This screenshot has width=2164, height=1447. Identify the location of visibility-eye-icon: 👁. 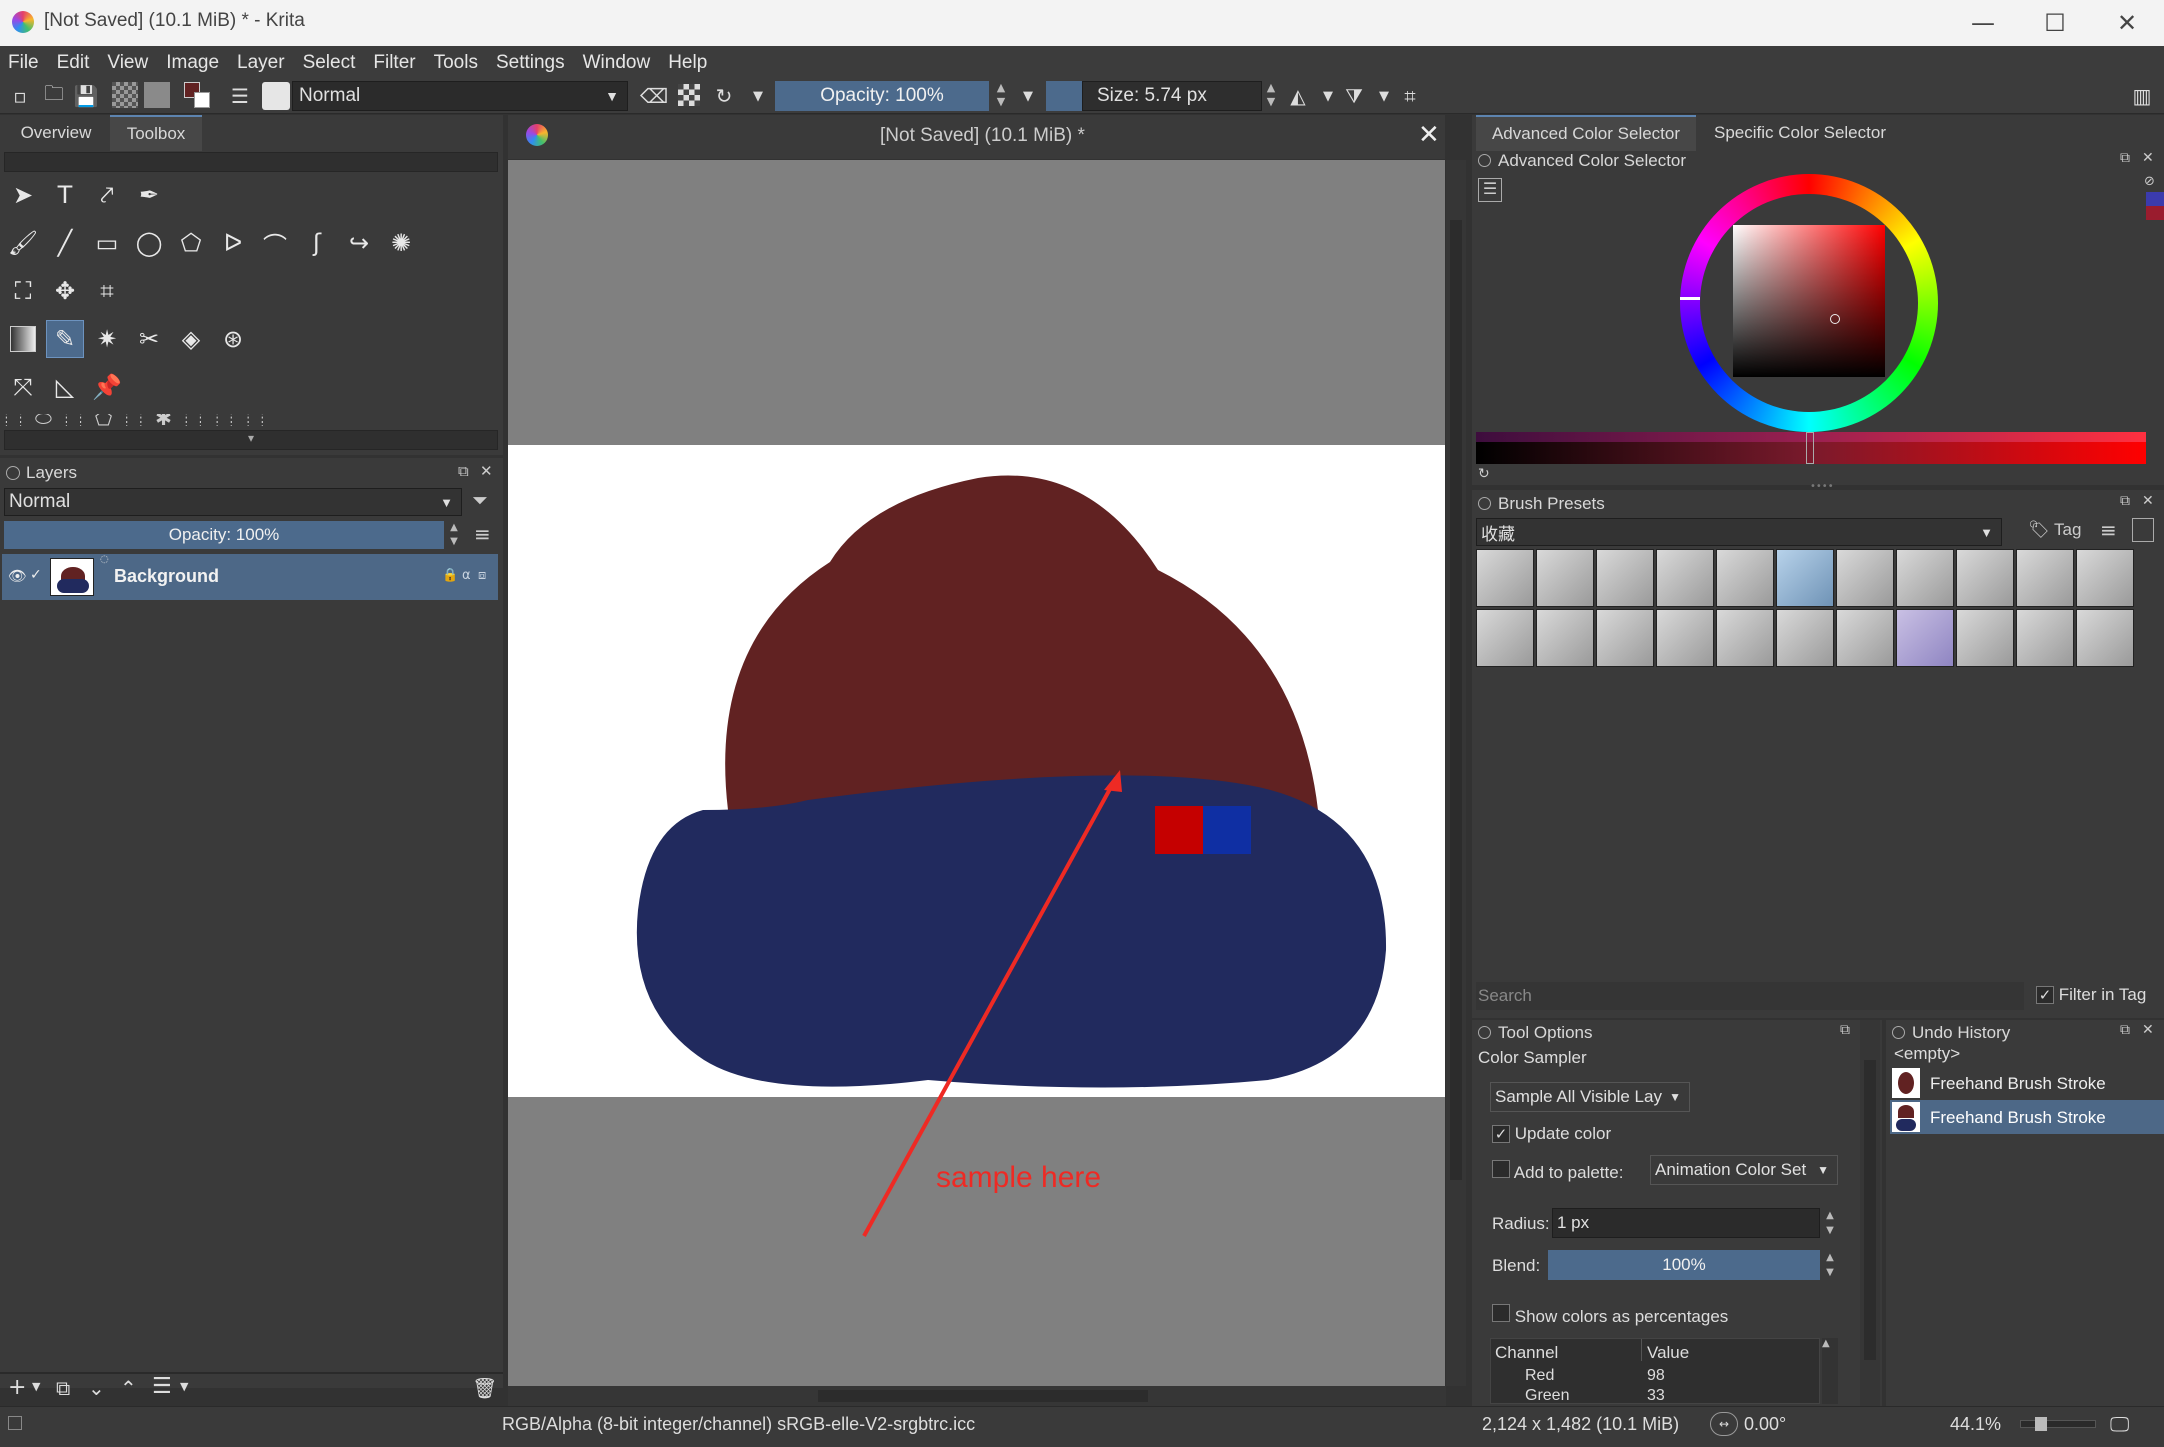
(17, 576).